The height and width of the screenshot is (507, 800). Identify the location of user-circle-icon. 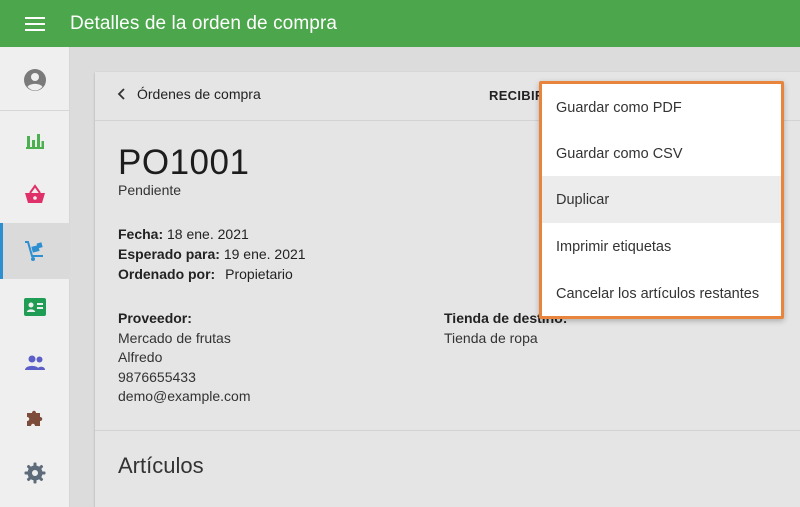
(35, 80).